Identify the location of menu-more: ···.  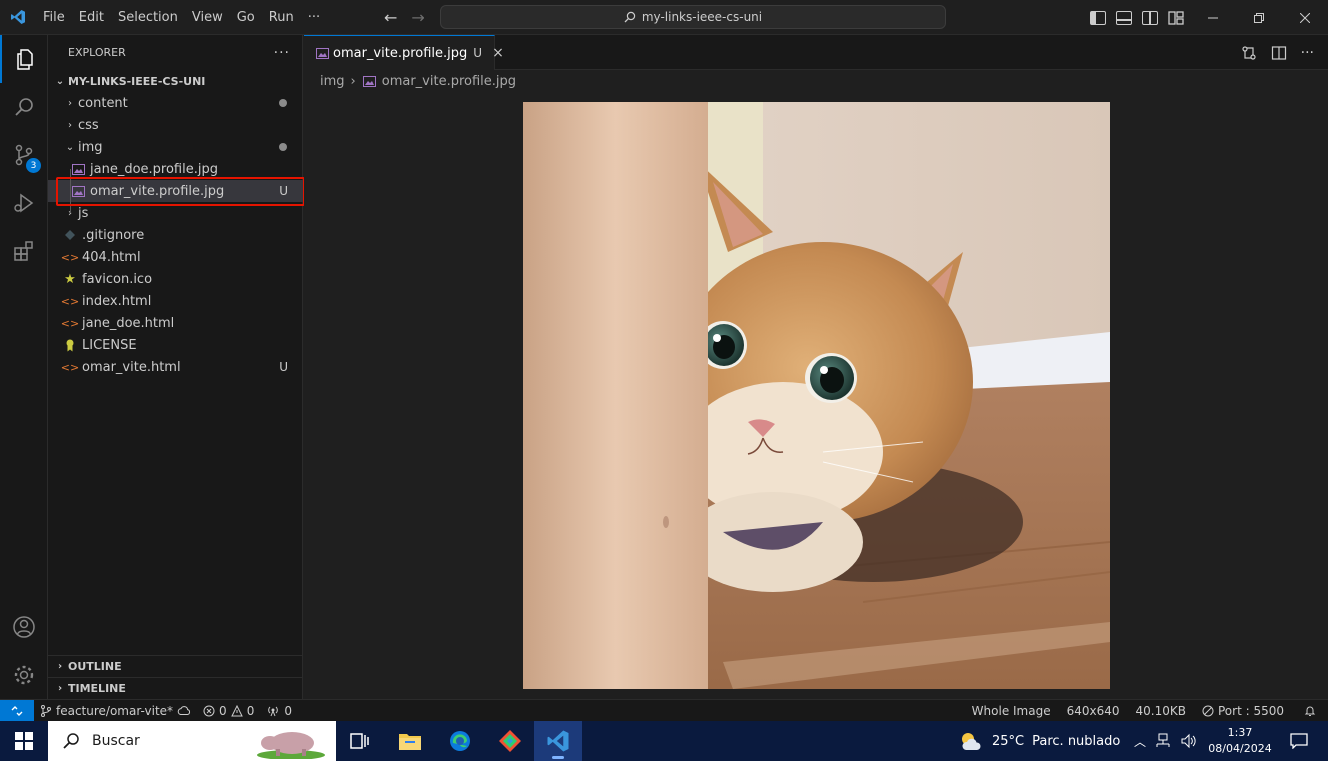
(314, 17).